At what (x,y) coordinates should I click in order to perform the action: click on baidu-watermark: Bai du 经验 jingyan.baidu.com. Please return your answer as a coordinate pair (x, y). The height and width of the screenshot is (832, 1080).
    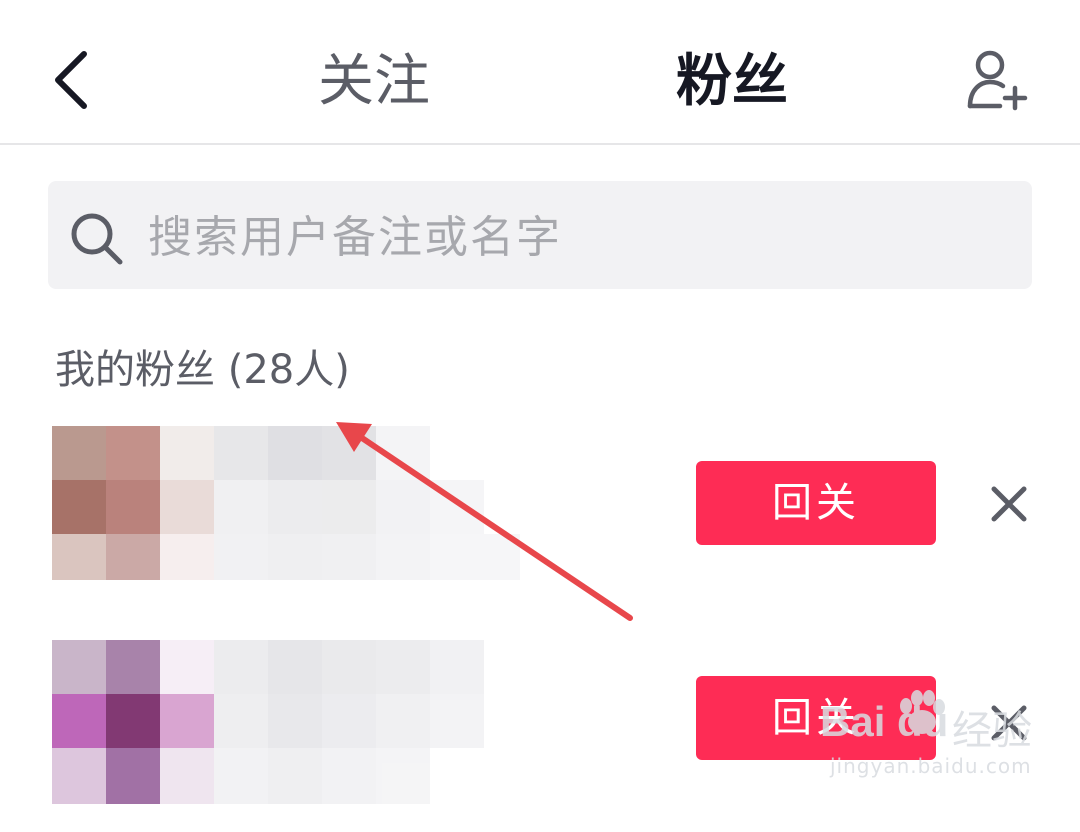
    Looking at the image, I should click on (950, 739).